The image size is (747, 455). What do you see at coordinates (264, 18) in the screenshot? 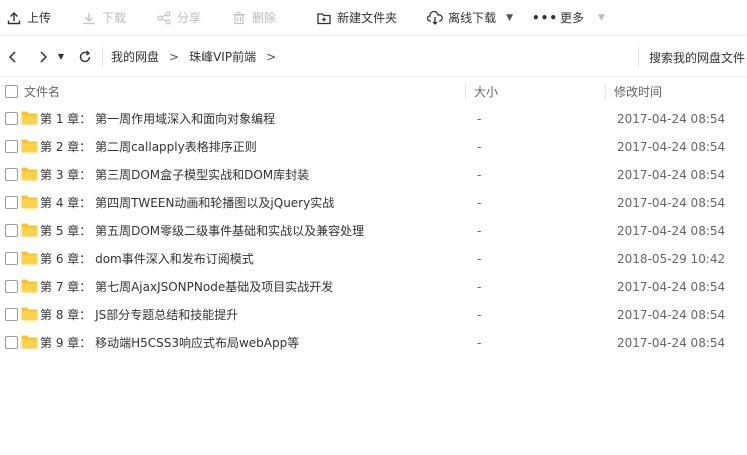
I see `delete-label: 删除` at bounding box center [264, 18].